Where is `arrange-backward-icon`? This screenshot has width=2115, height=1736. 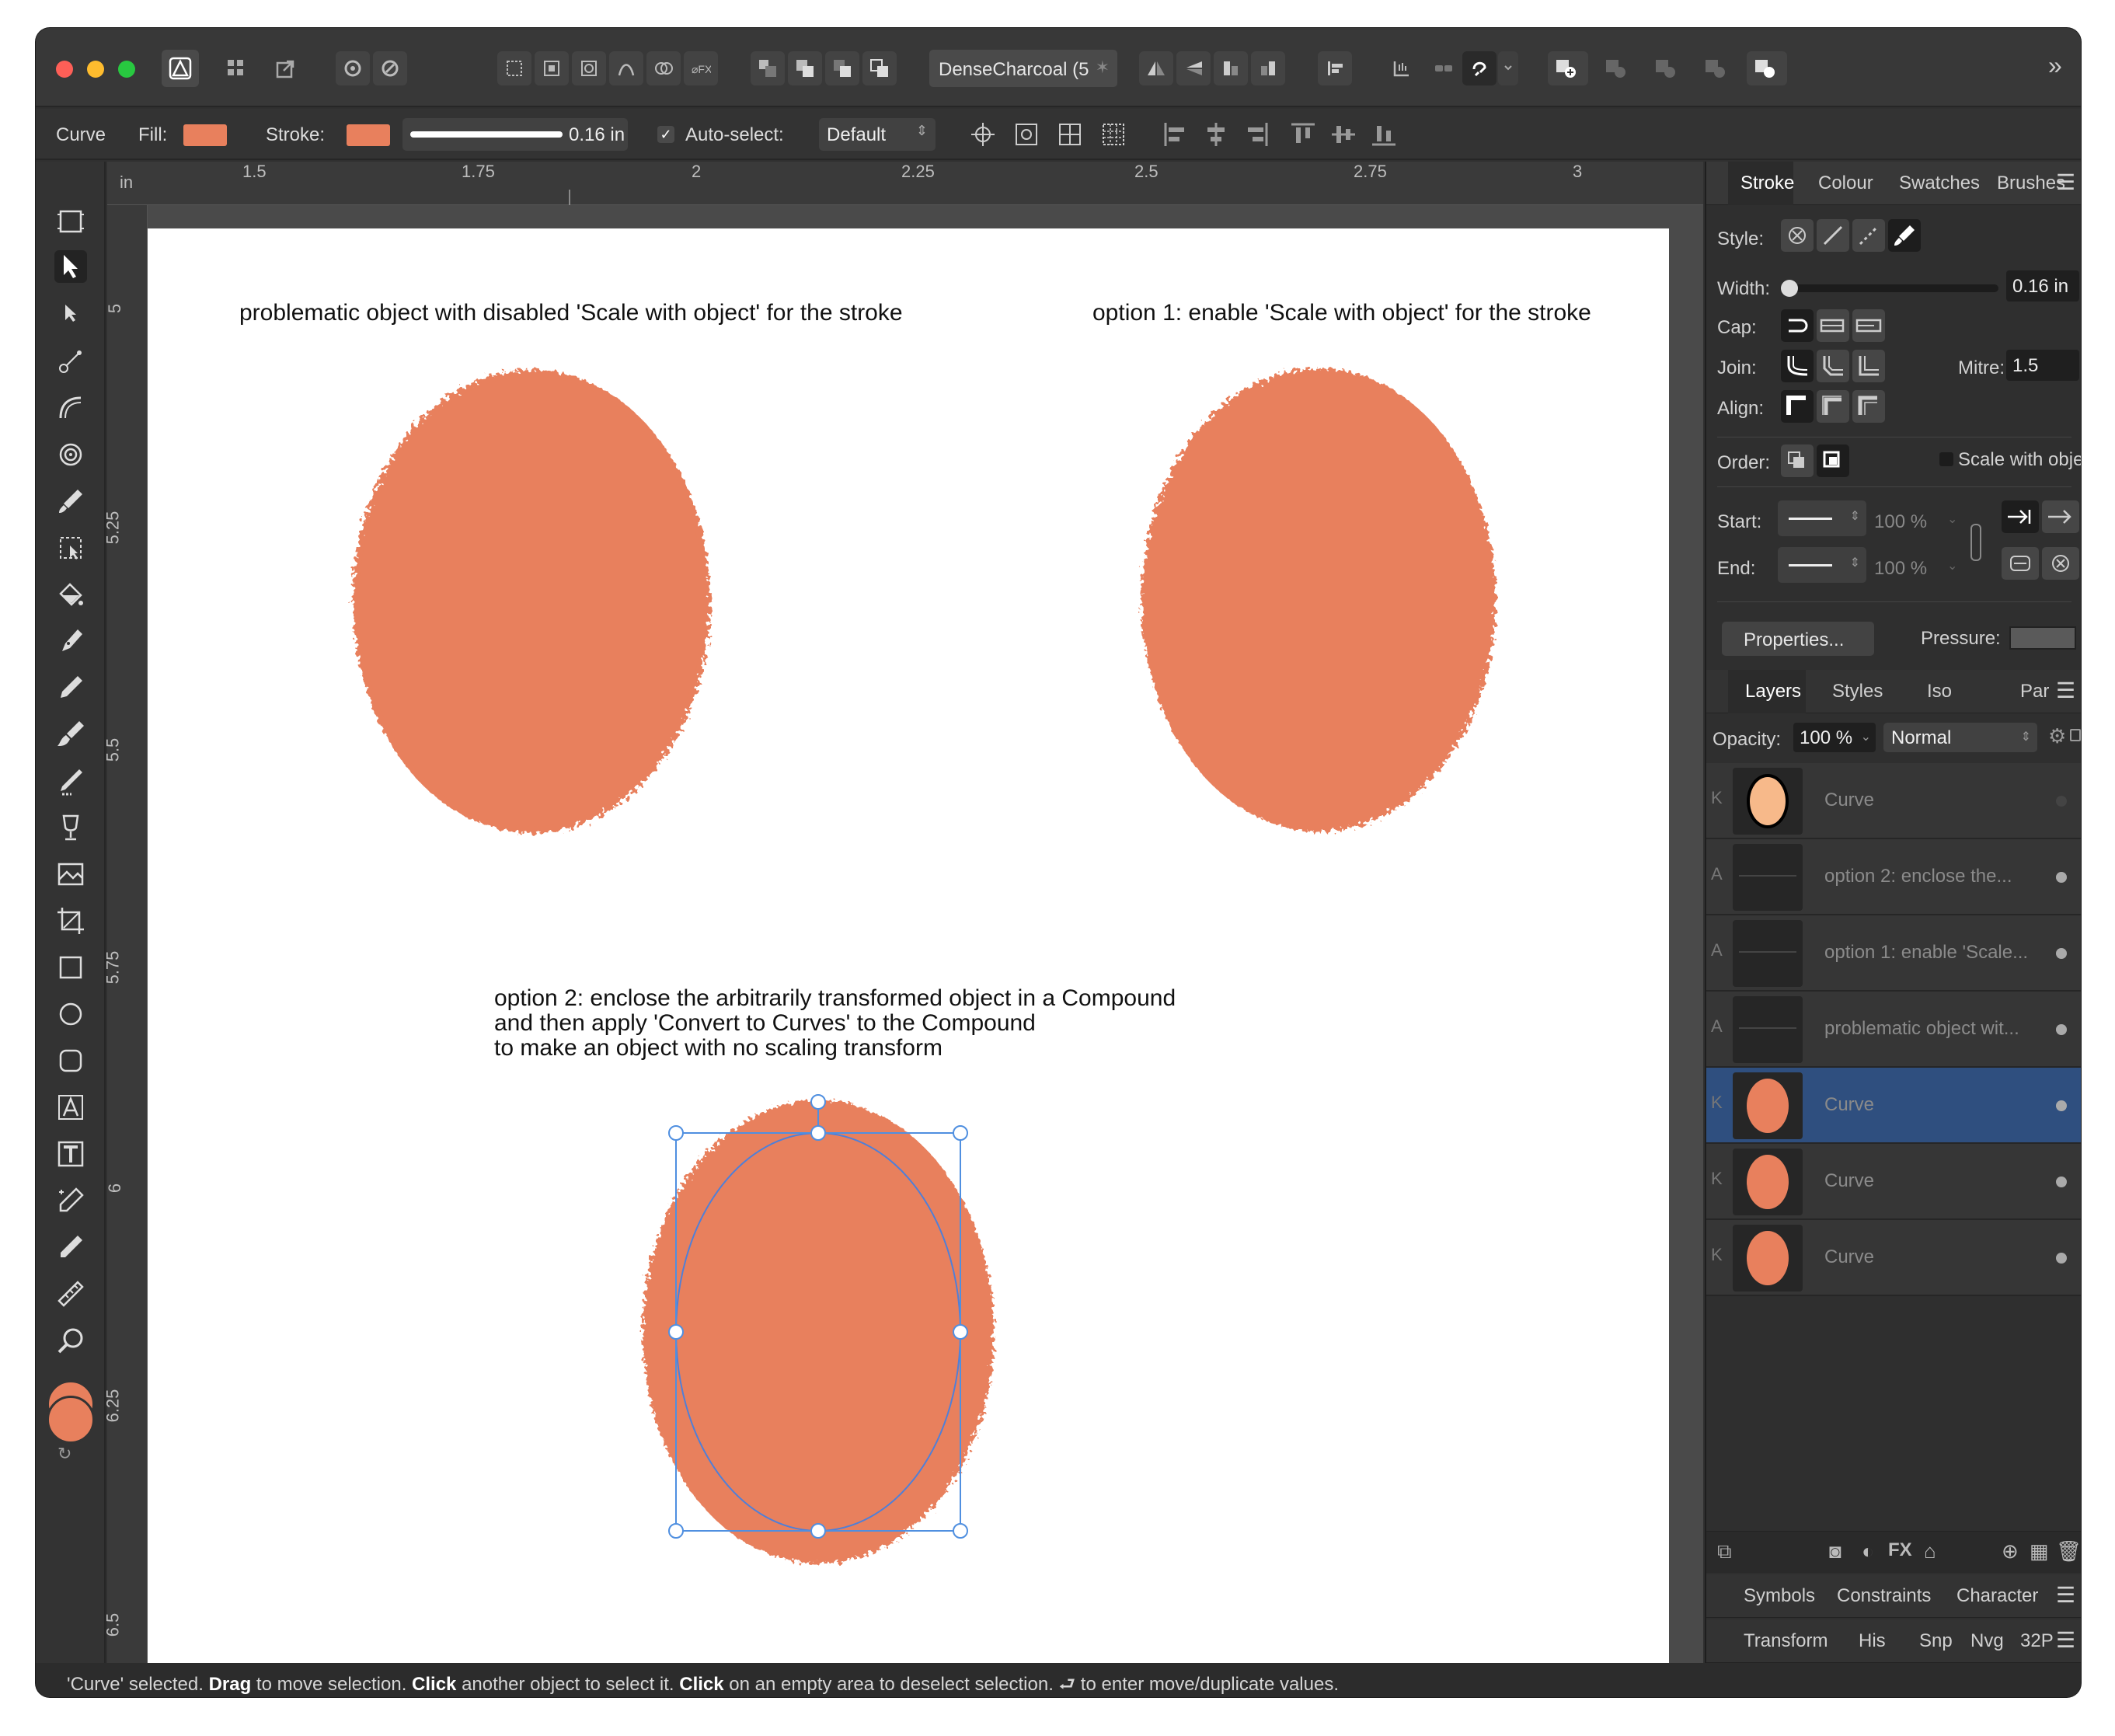
arrange-backward-icon is located at coordinates (805, 68).